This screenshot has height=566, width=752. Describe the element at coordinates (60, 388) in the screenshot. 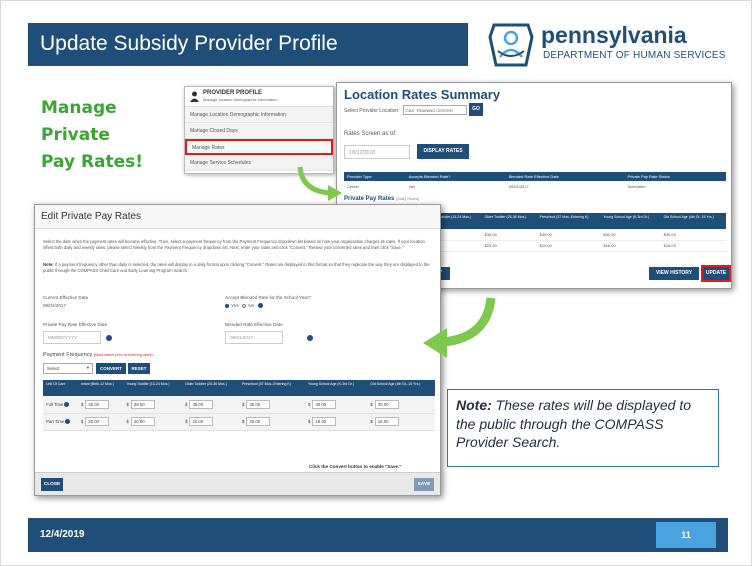

I see `table-header: Unit Of Care` at that location.